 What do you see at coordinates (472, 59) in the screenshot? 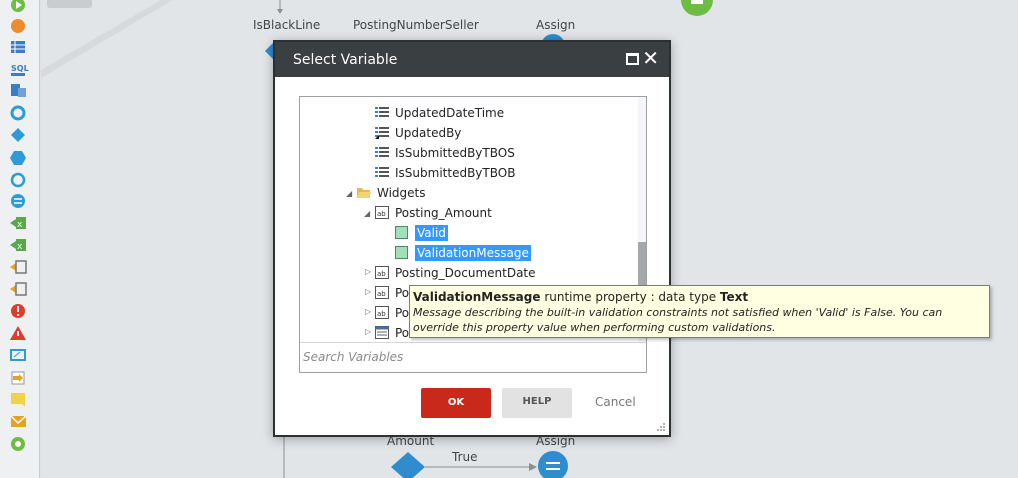
I see `dialog-header: Select Variable ✕` at bounding box center [472, 59].